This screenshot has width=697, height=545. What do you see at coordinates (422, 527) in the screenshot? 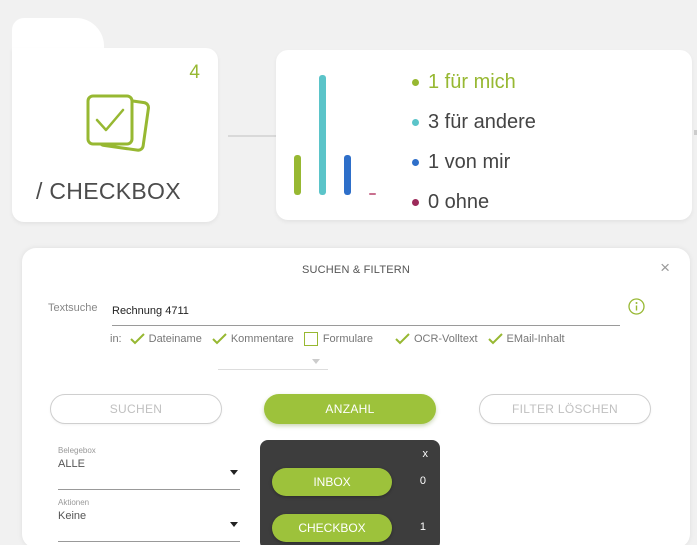
I see `result-checkbox-count: 1` at bounding box center [422, 527].